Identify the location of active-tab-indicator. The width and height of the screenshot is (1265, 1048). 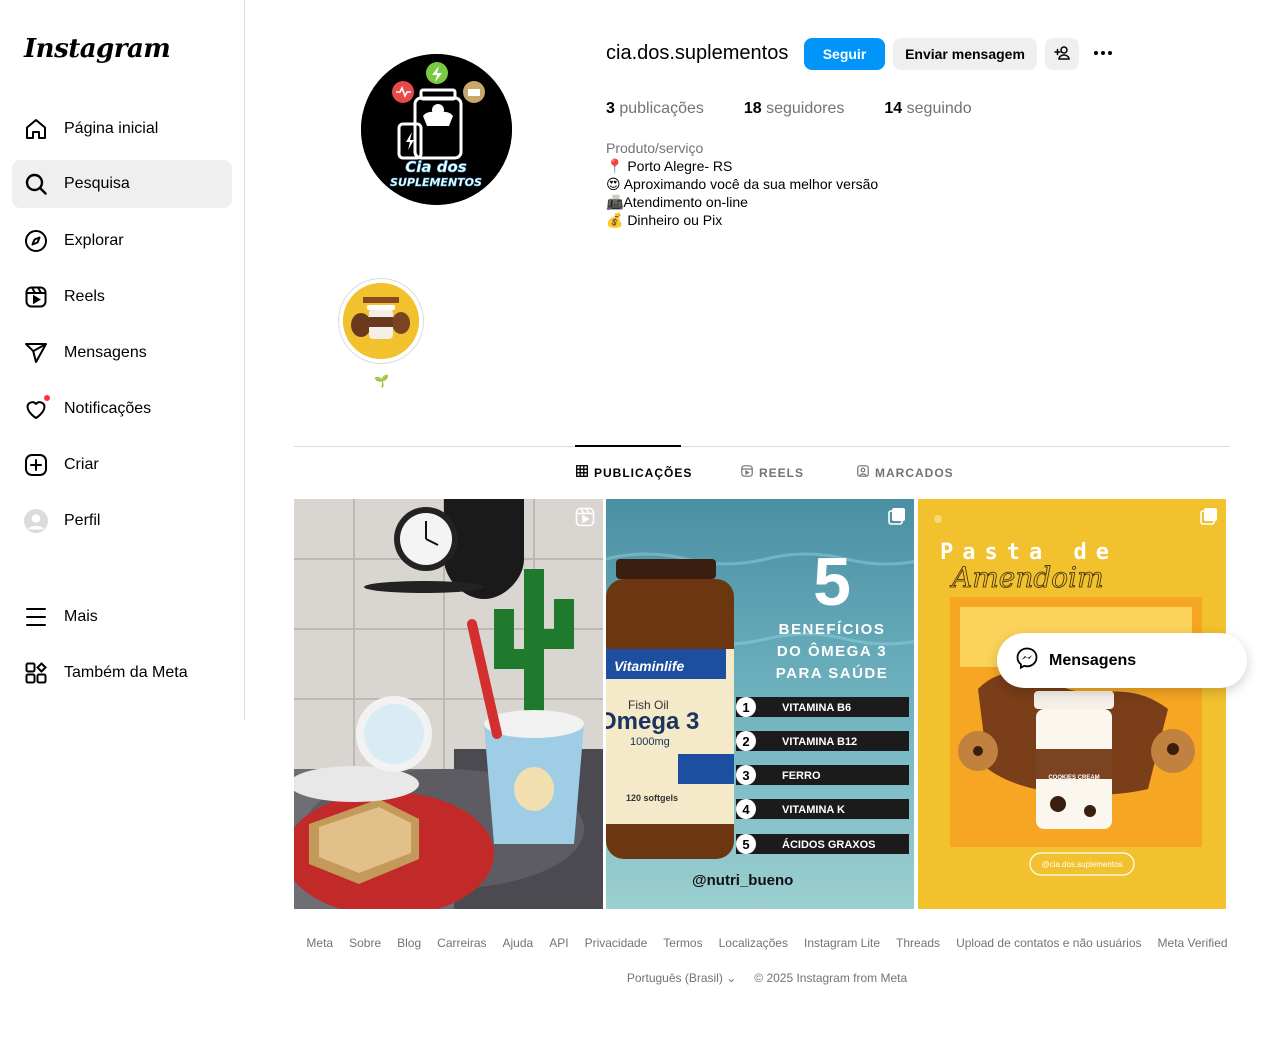
(628, 446).